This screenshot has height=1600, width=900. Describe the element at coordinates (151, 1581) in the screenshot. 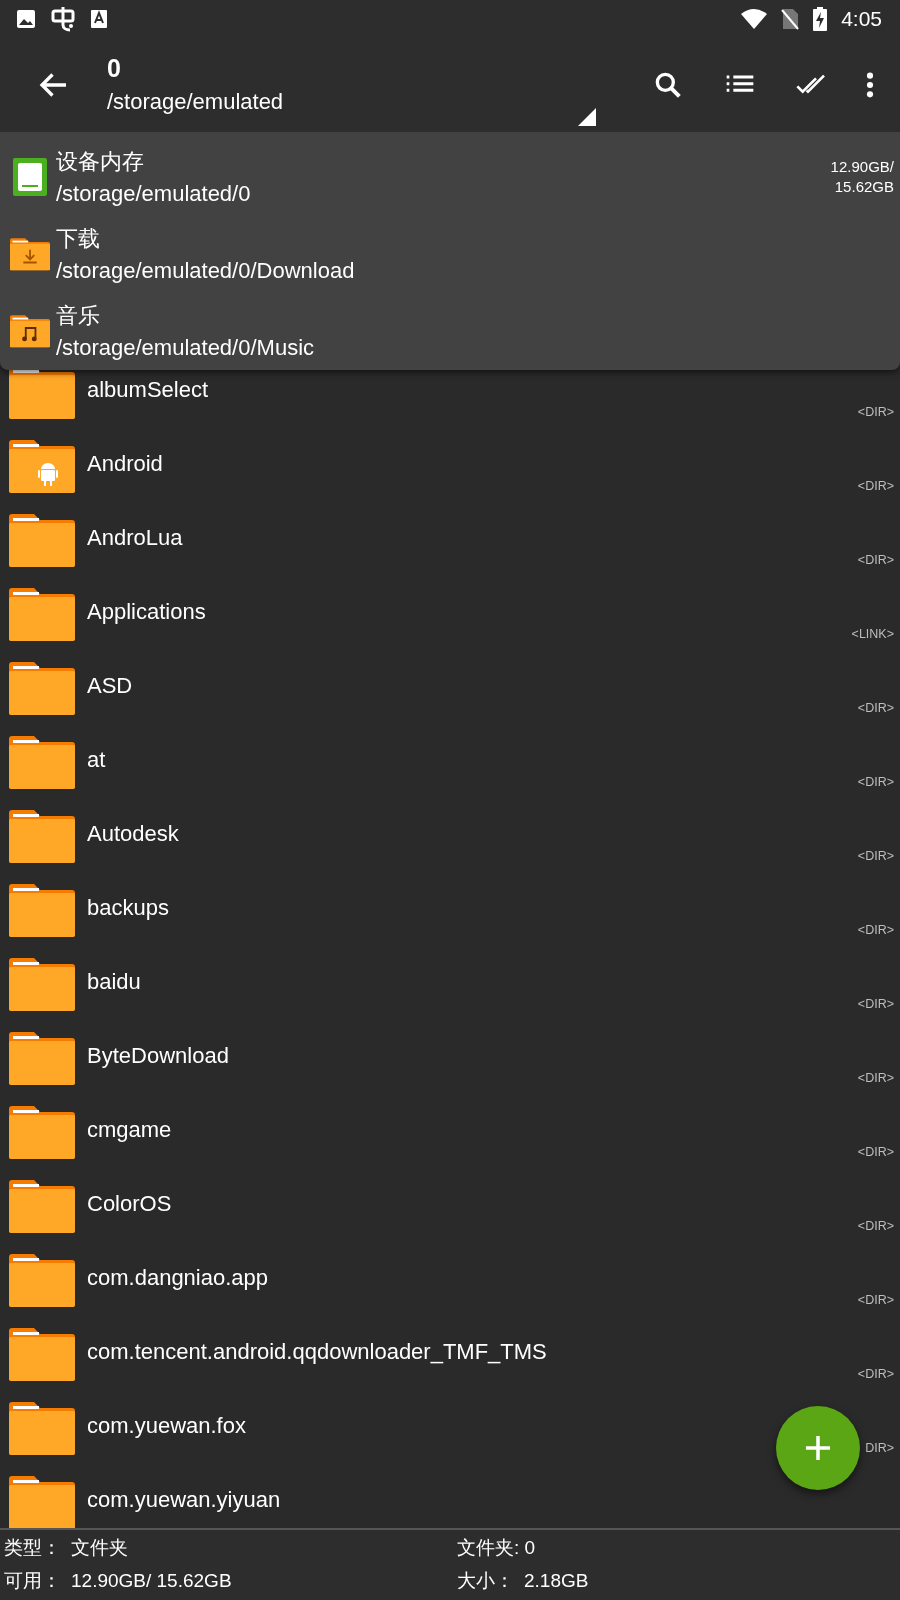

I see `free-space-value: 12.90GB/ 15.62GB` at that location.